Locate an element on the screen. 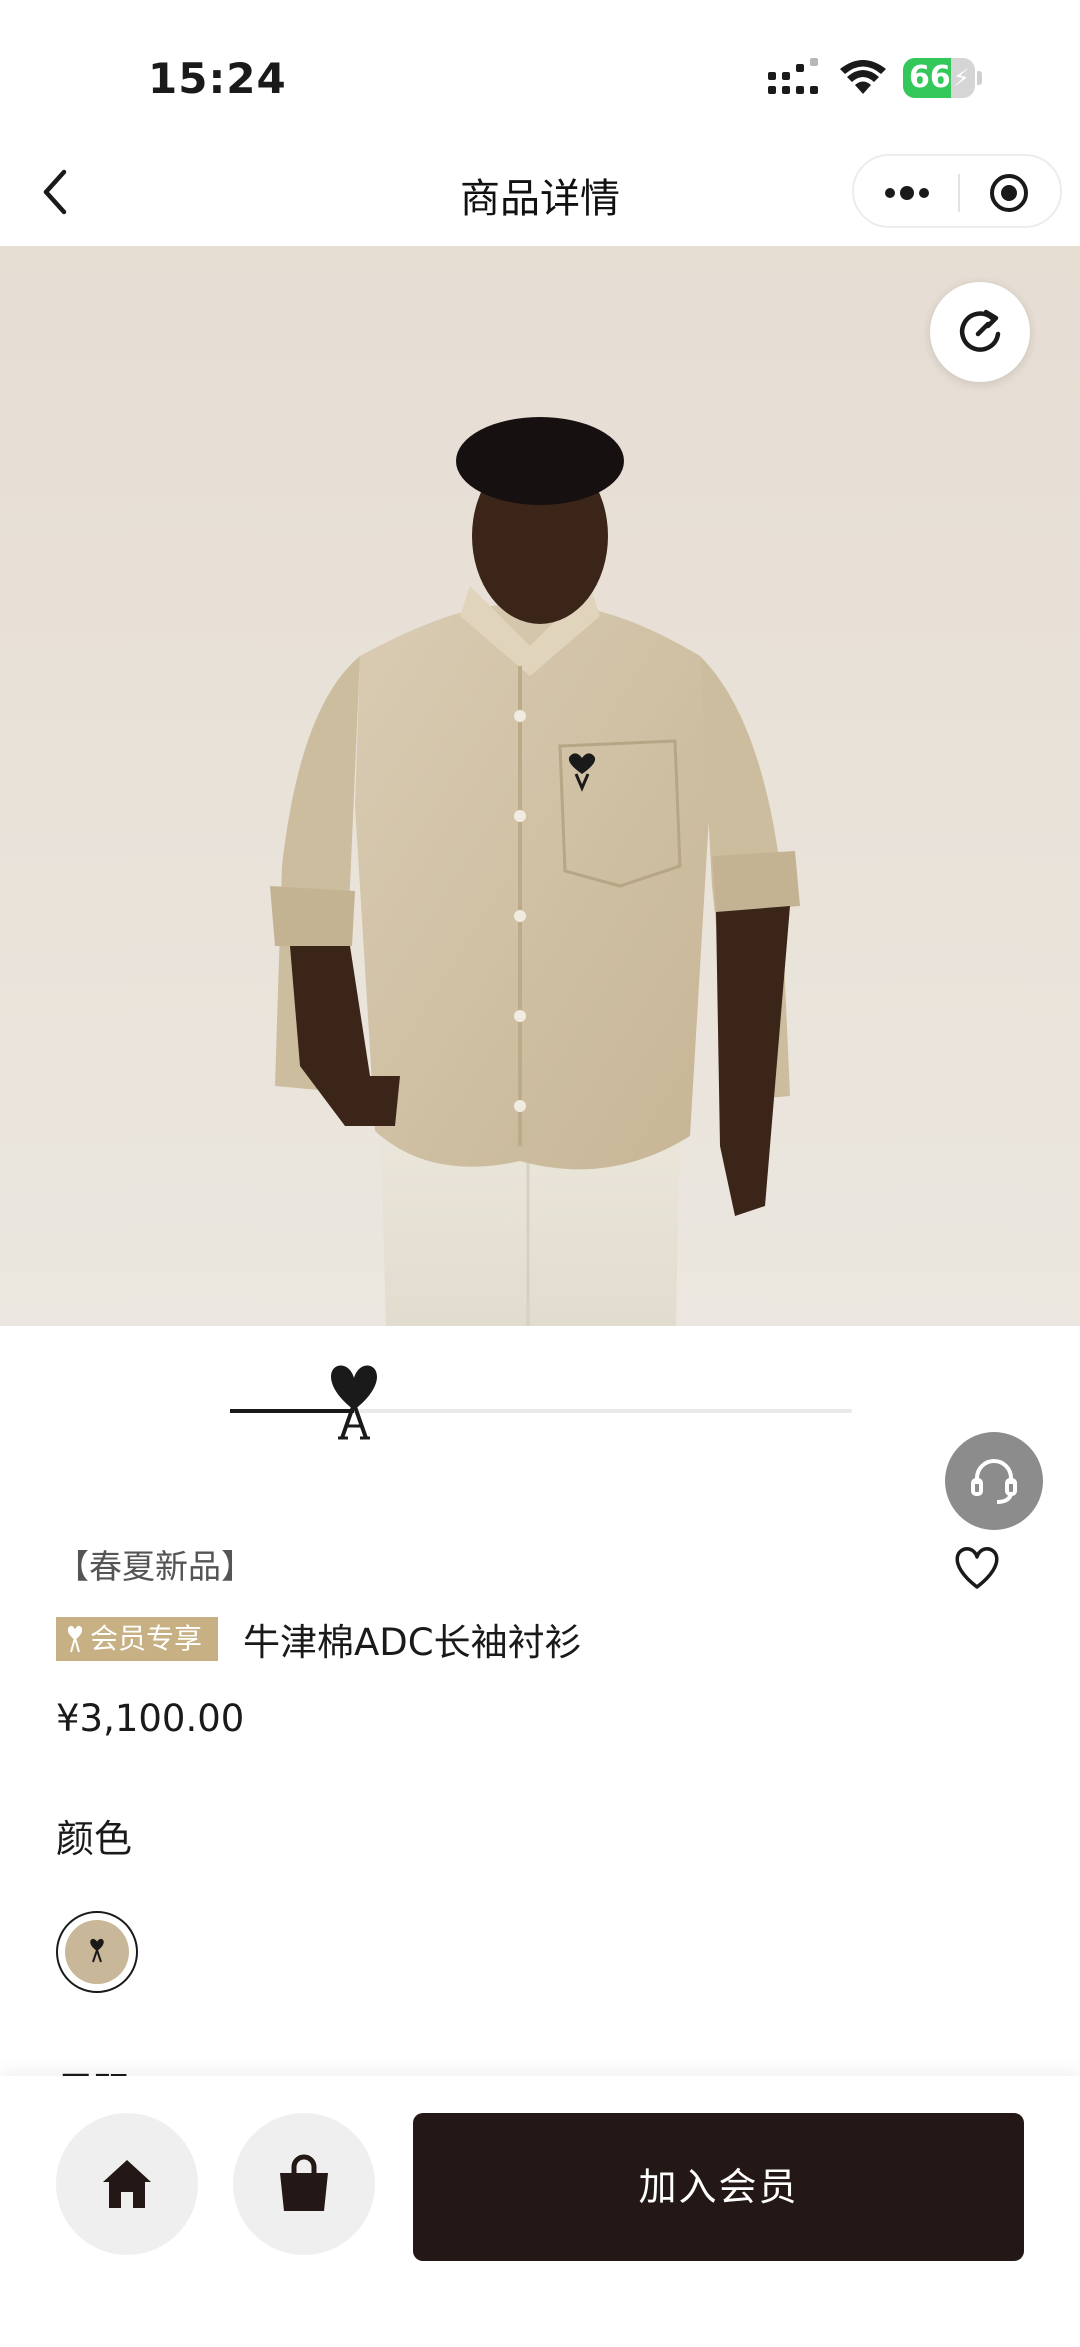 The height and width of the screenshot is (2347, 1080). battery-level: 66 is located at coordinates (930, 77).